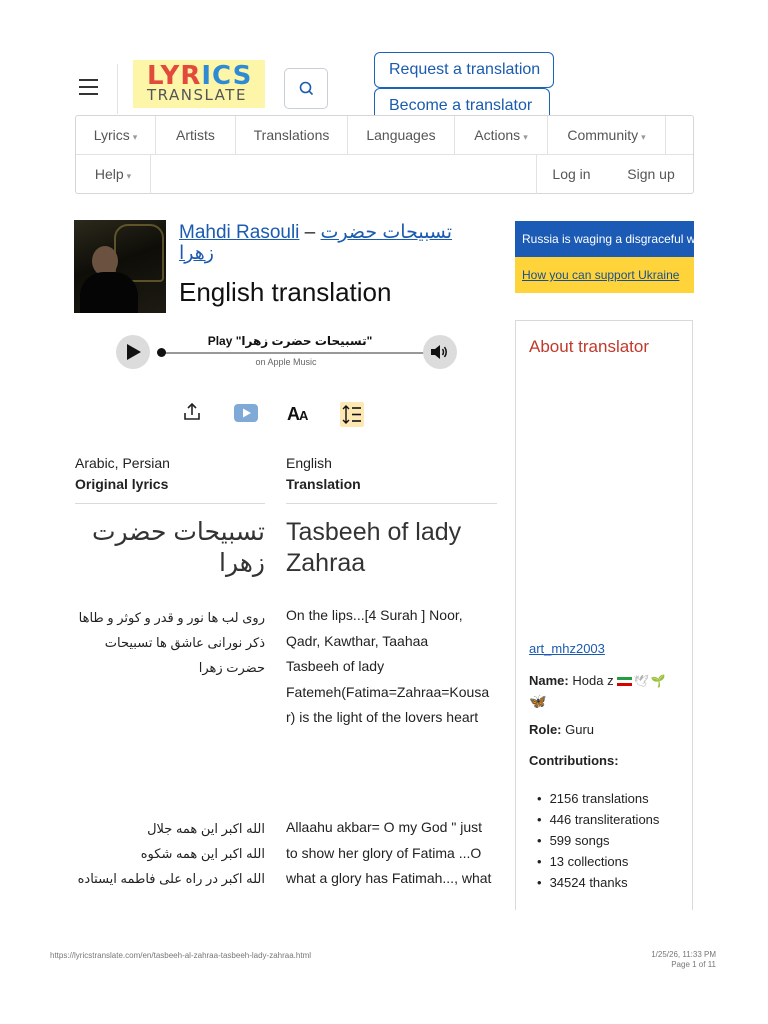  I want to click on lyric-line: Fatemeh(Fatima=Zahraa=Kousa, so click(388, 691).